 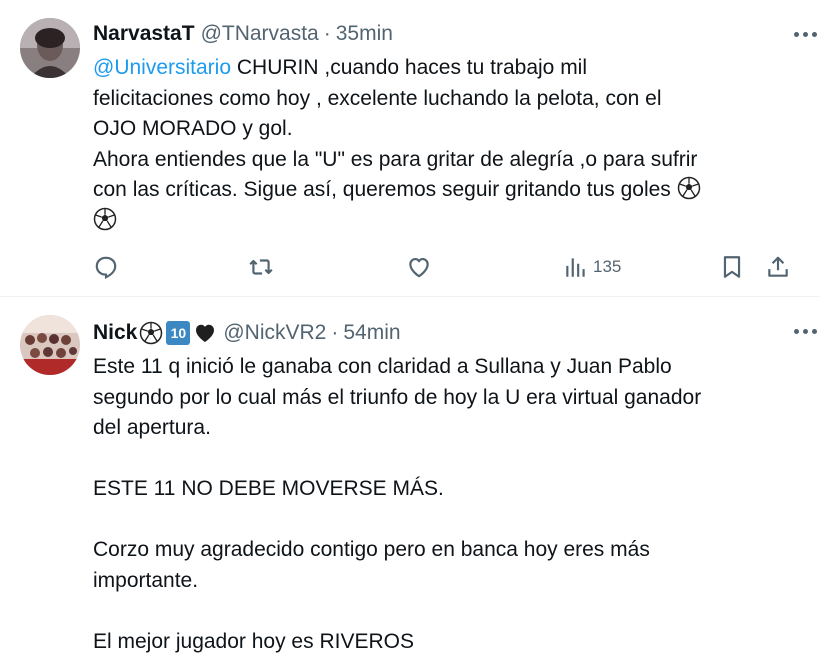 I want to click on text-line: importante., so click(x=146, y=580).